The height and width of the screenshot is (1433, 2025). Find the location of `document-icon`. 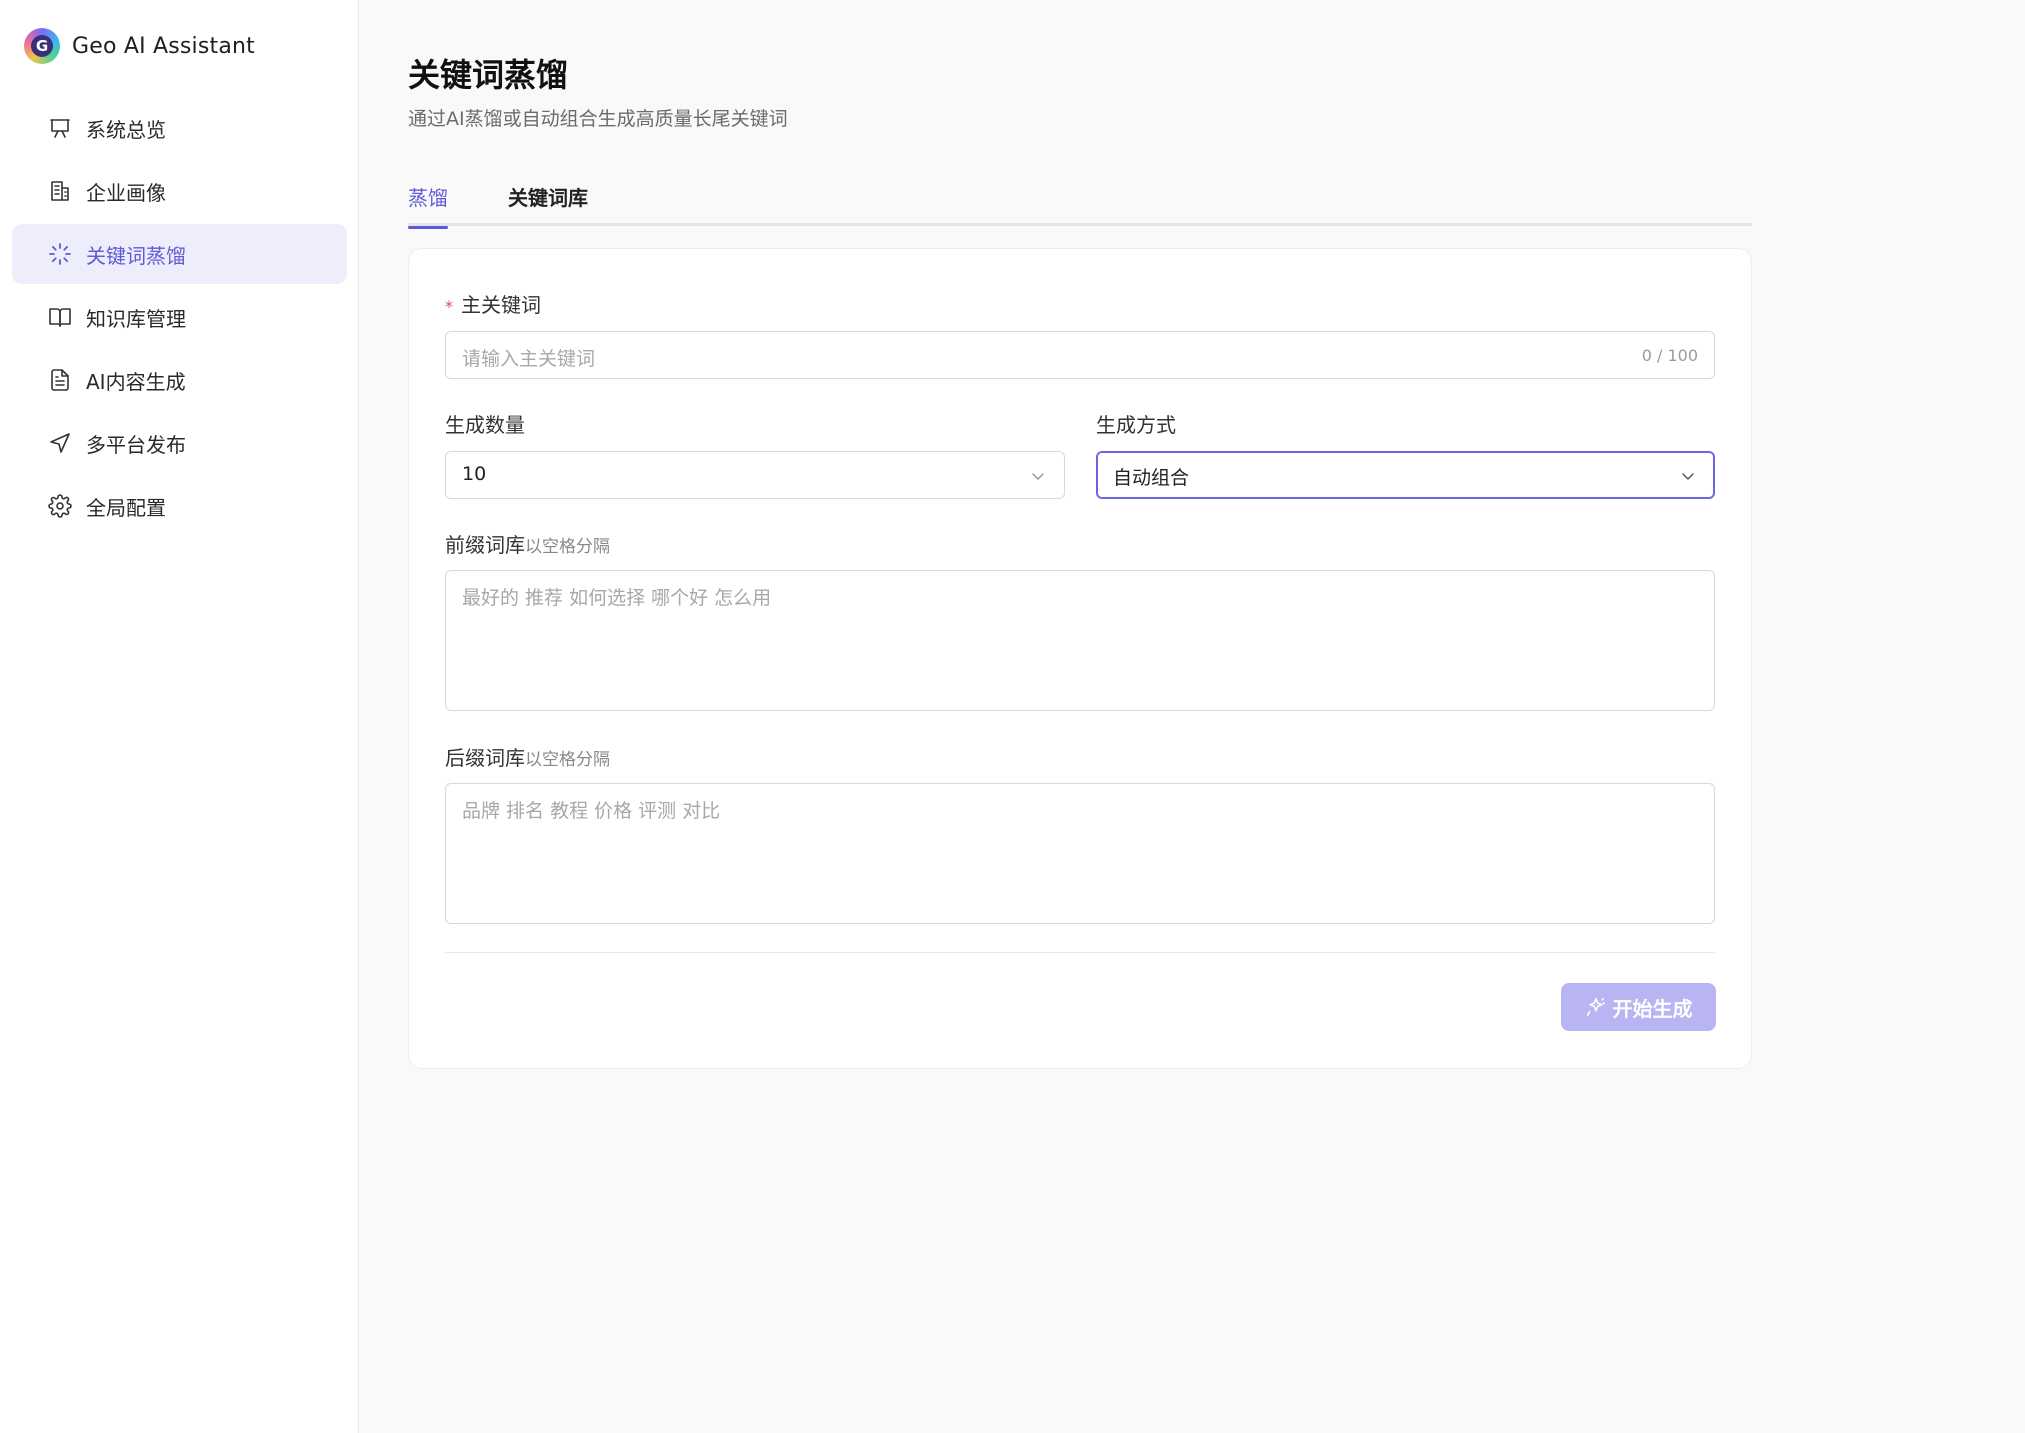

document-icon is located at coordinates (60, 380).